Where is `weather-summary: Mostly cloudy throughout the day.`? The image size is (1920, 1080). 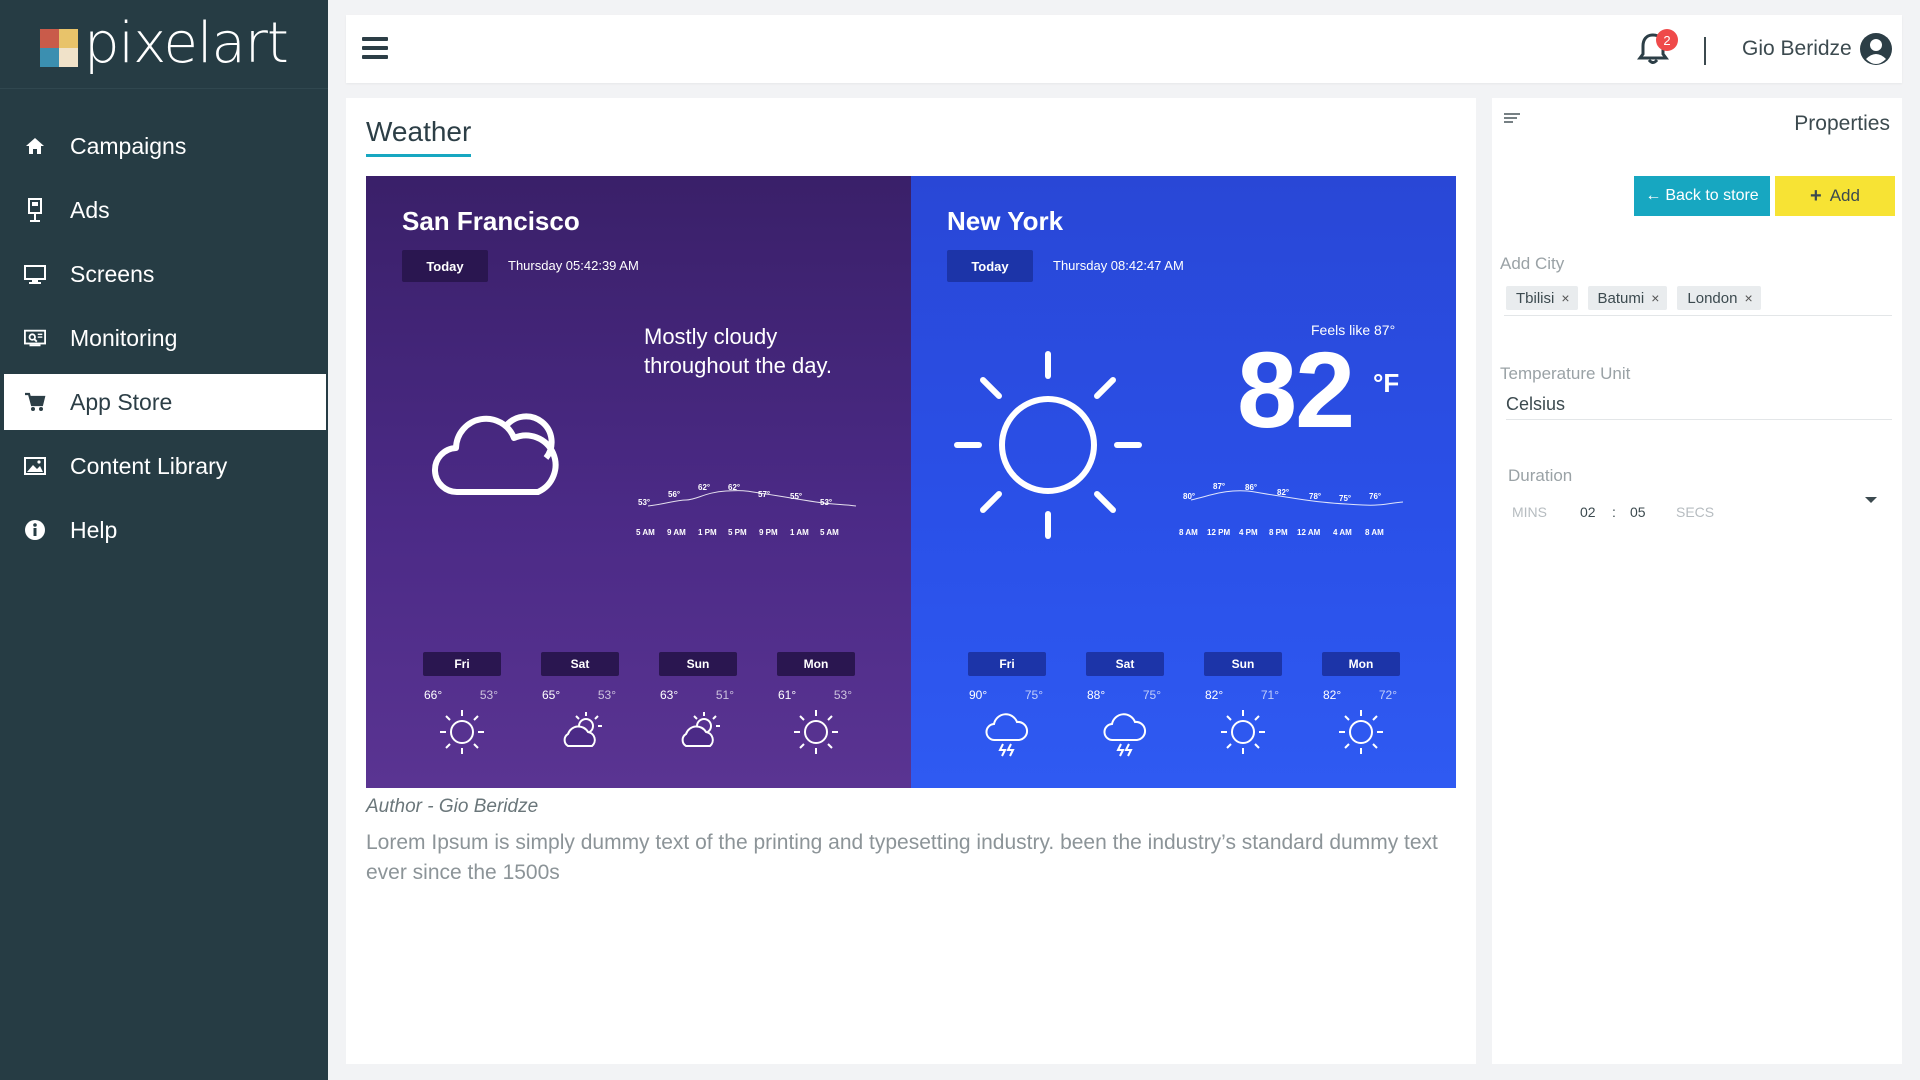 weather-summary: Mostly cloudy throughout the day. is located at coordinates (738, 351).